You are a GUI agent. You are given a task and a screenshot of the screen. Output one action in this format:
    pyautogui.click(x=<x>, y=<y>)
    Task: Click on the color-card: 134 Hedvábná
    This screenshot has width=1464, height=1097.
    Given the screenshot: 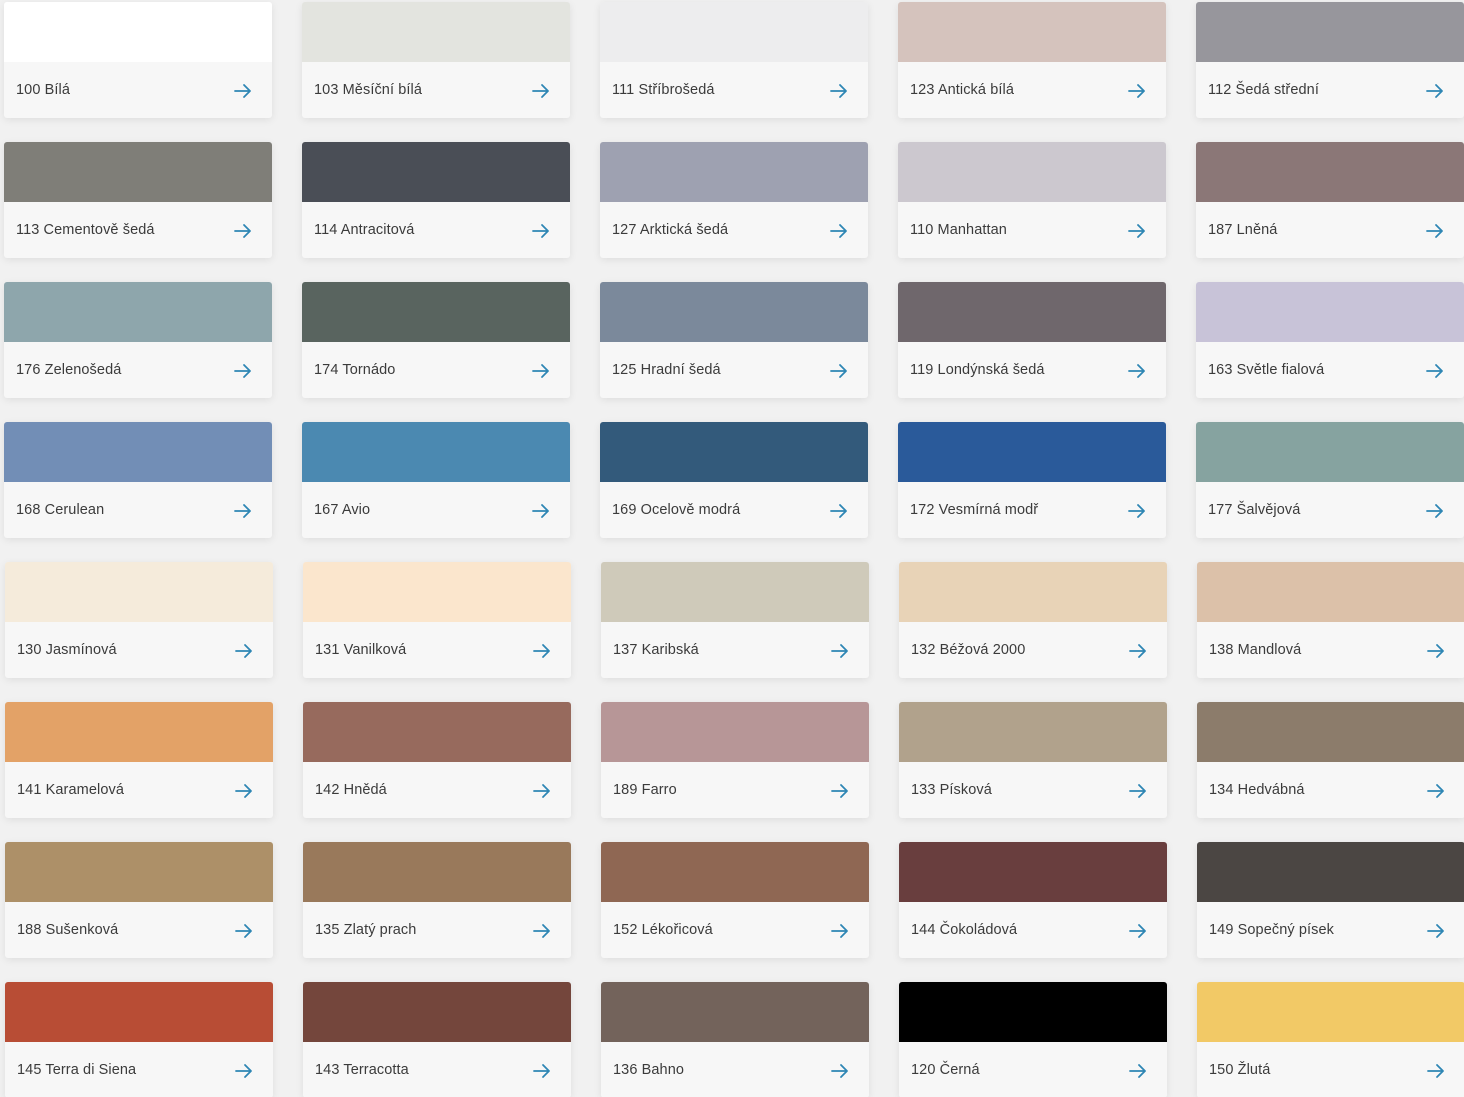 What is the action you would take?
    pyautogui.click(x=1330, y=760)
    